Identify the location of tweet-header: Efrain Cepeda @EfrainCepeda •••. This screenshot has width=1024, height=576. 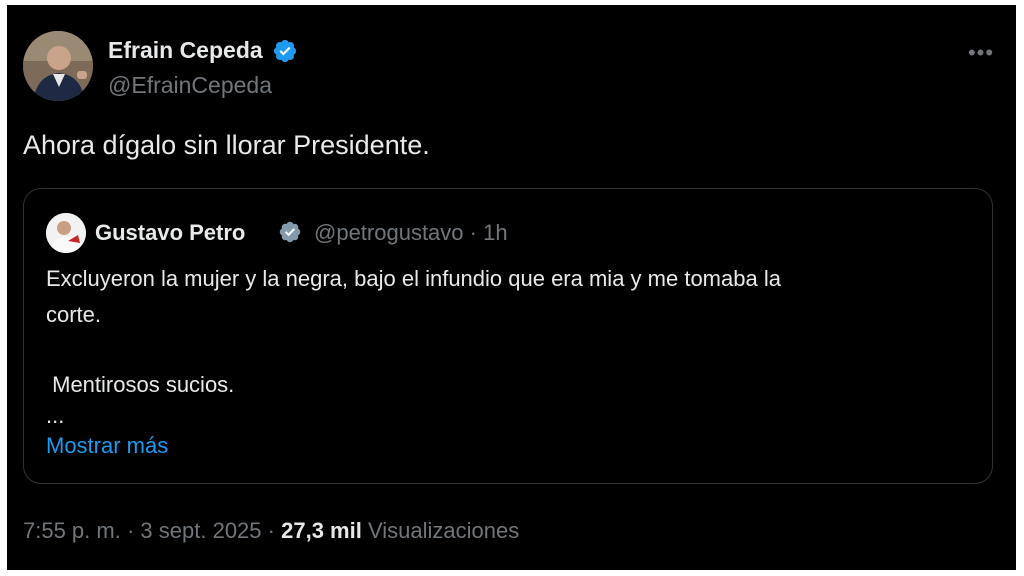
(513, 68).